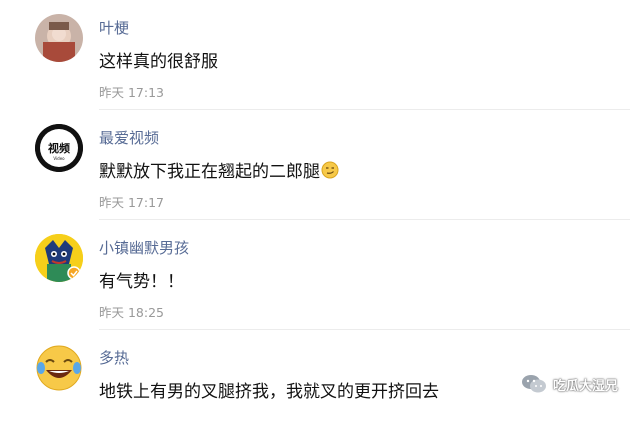 This screenshot has height=440, width=630. What do you see at coordinates (114, 27) in the screenshot?
I see `comment-username: 叶梗` at bounding box center [114, 27].